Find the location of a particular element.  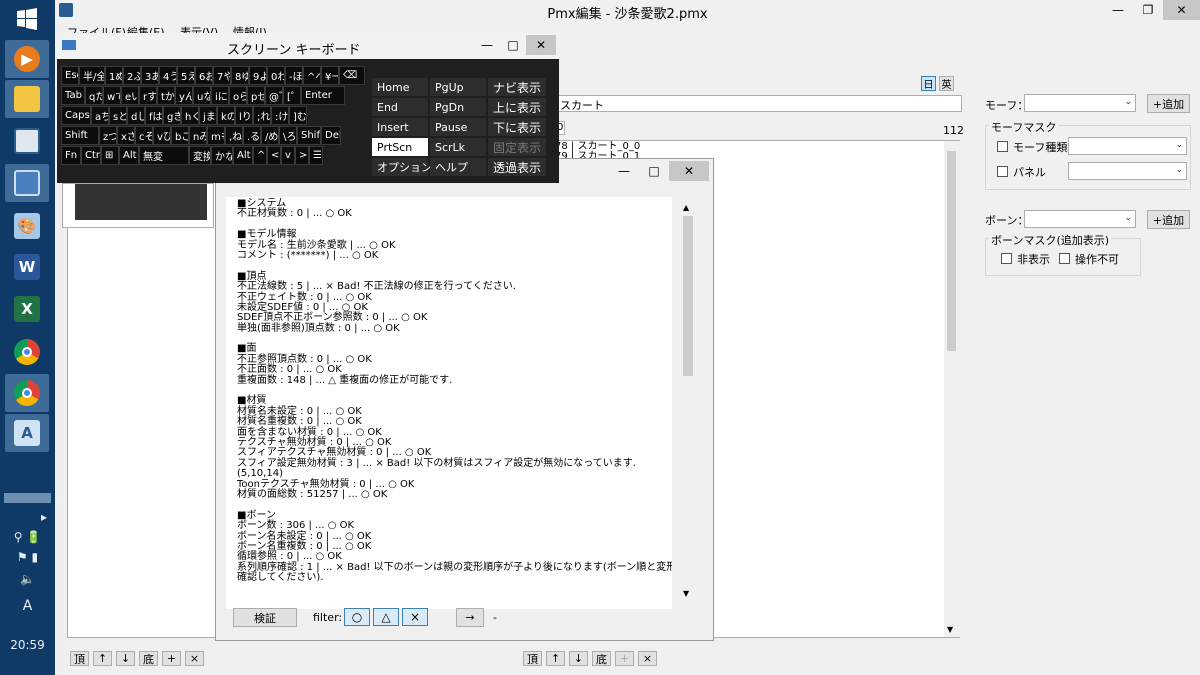

osk-nav-key: 下に表示 is located at coordinates (517, 127).